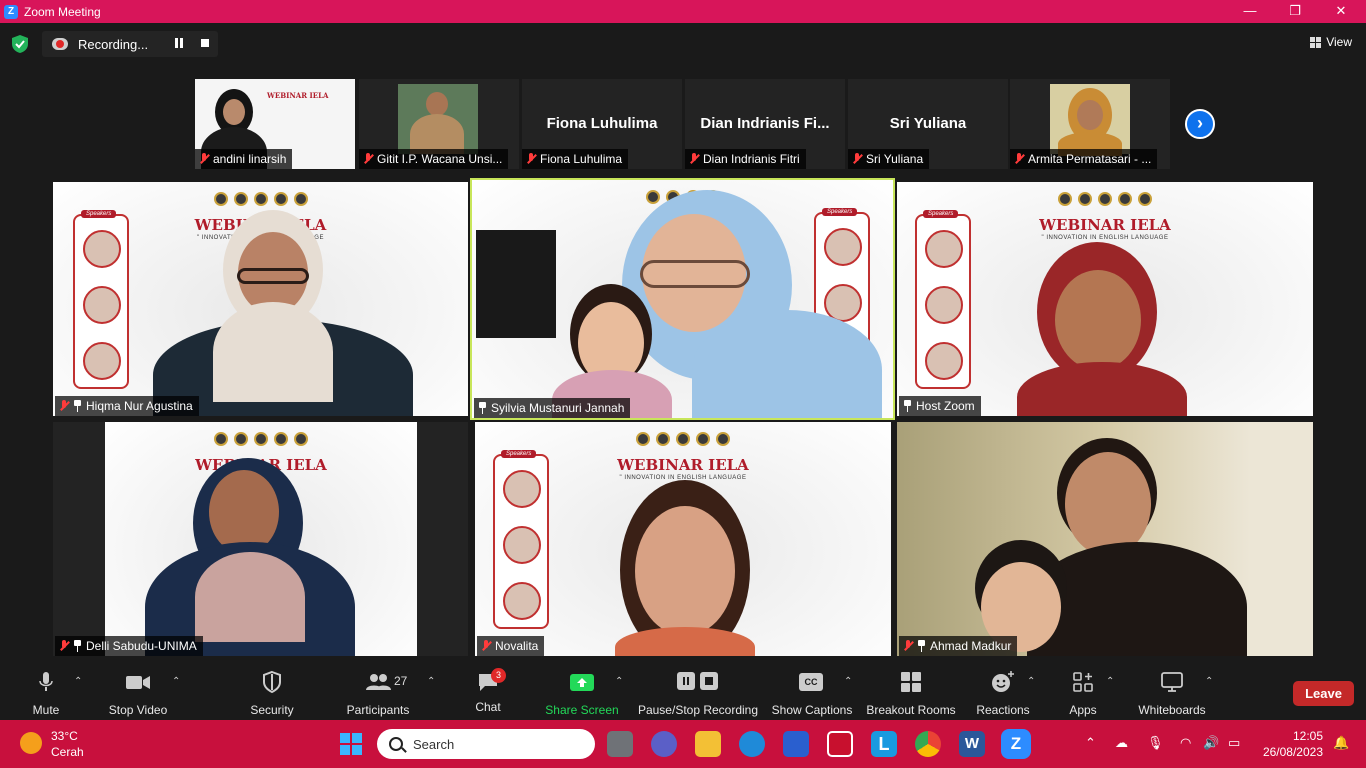 Image resolution: width=1366 pixels, height=768 pixels. What do you see at coordinates (582, 693) in the screenshot?
I see `share-screen-button: Share Screen` at bounding box center [582, 693].